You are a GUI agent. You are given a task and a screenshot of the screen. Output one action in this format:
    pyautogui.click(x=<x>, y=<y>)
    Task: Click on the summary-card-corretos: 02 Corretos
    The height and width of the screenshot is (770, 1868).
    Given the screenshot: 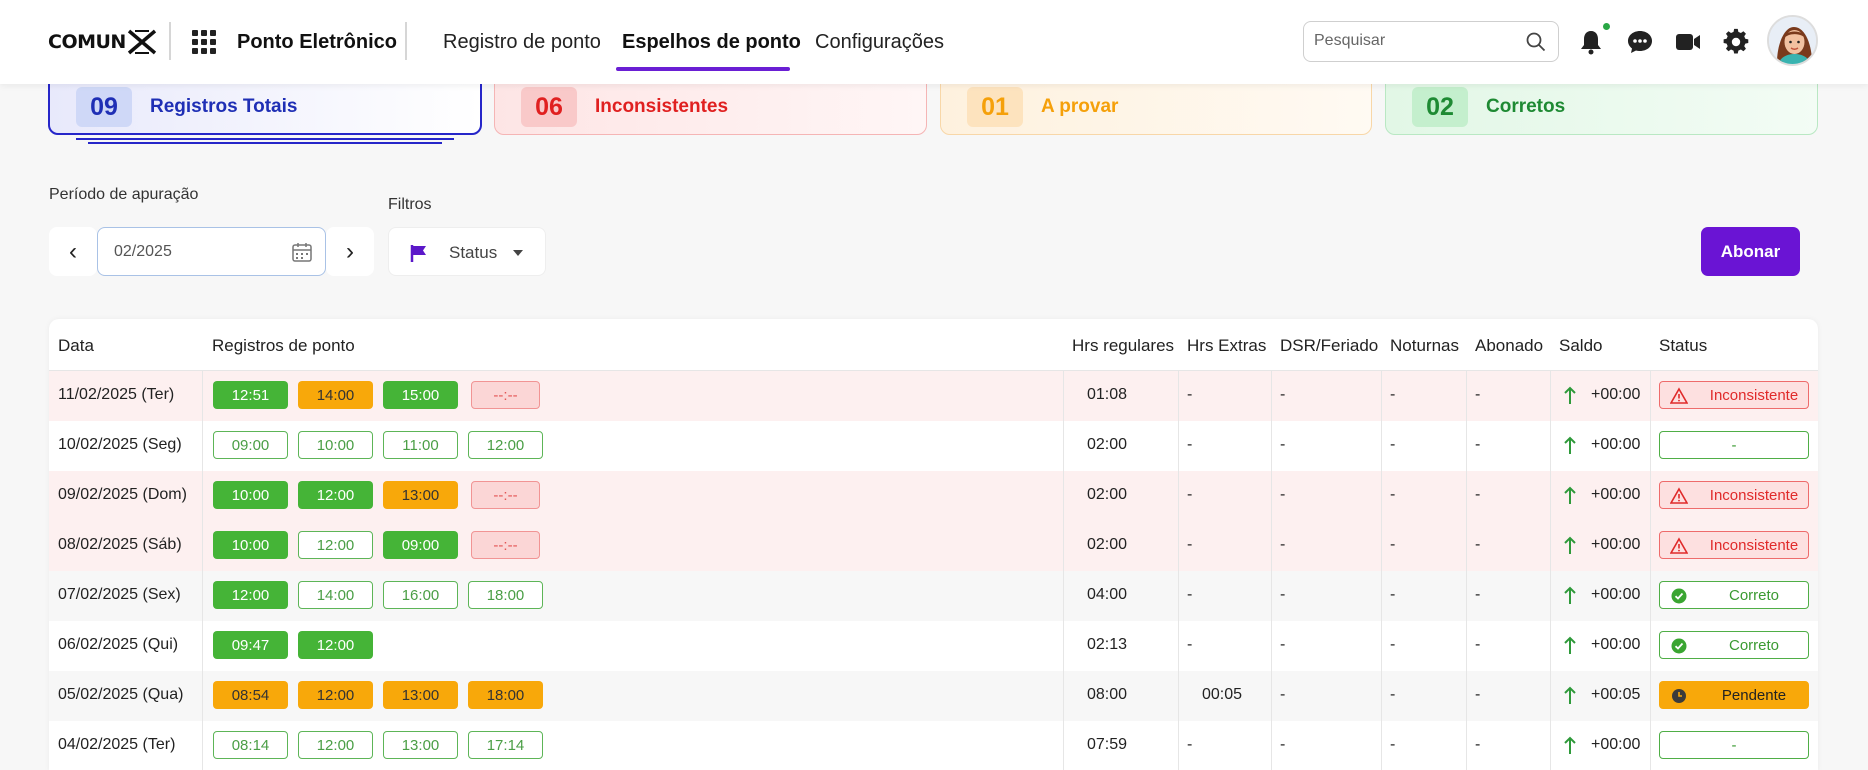 What is the action you would take?
    pyautogui.click(x=1601, y=107)
    